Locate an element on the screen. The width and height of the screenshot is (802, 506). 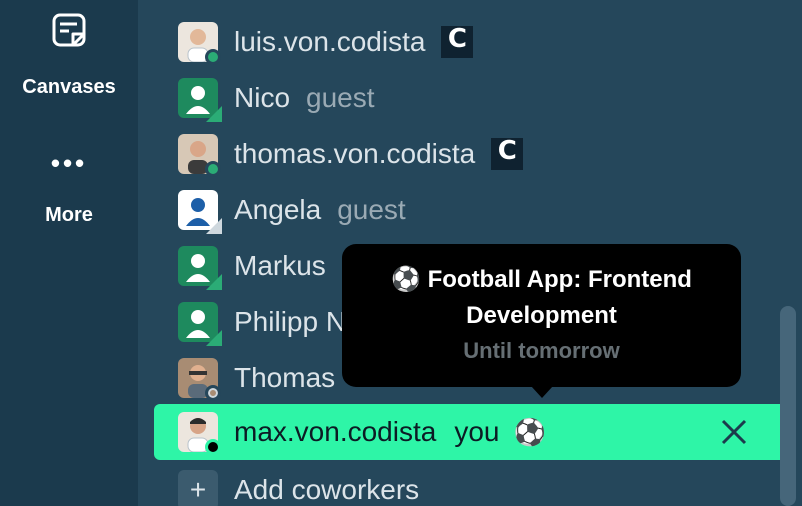
plus-icon: + is located at coordinates (198, 488).